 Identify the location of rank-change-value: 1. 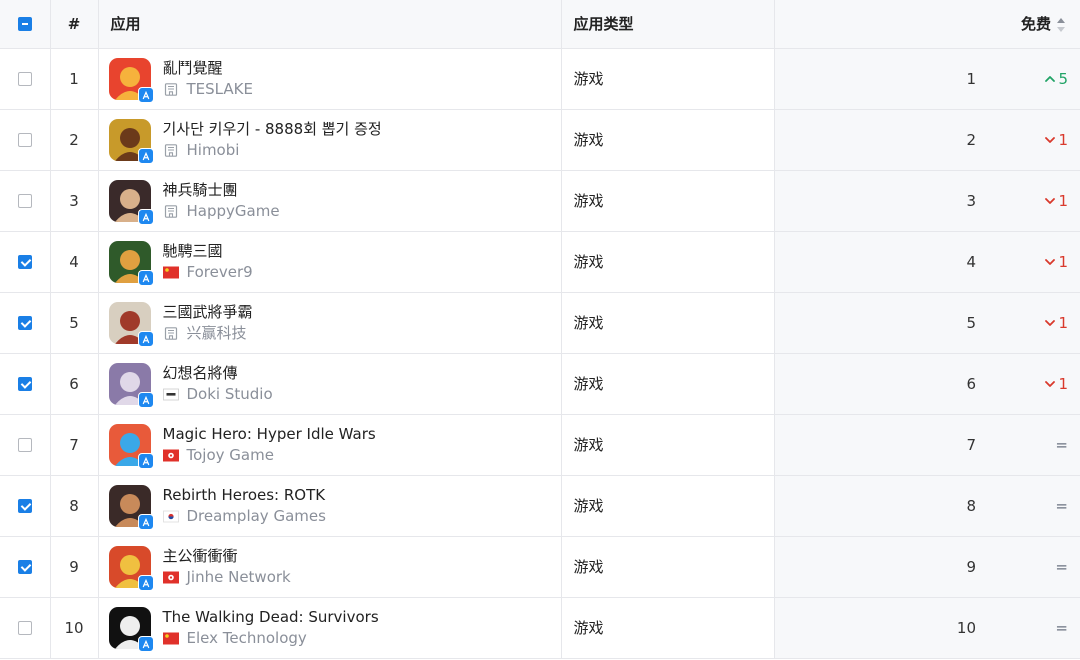
(1063, 139).